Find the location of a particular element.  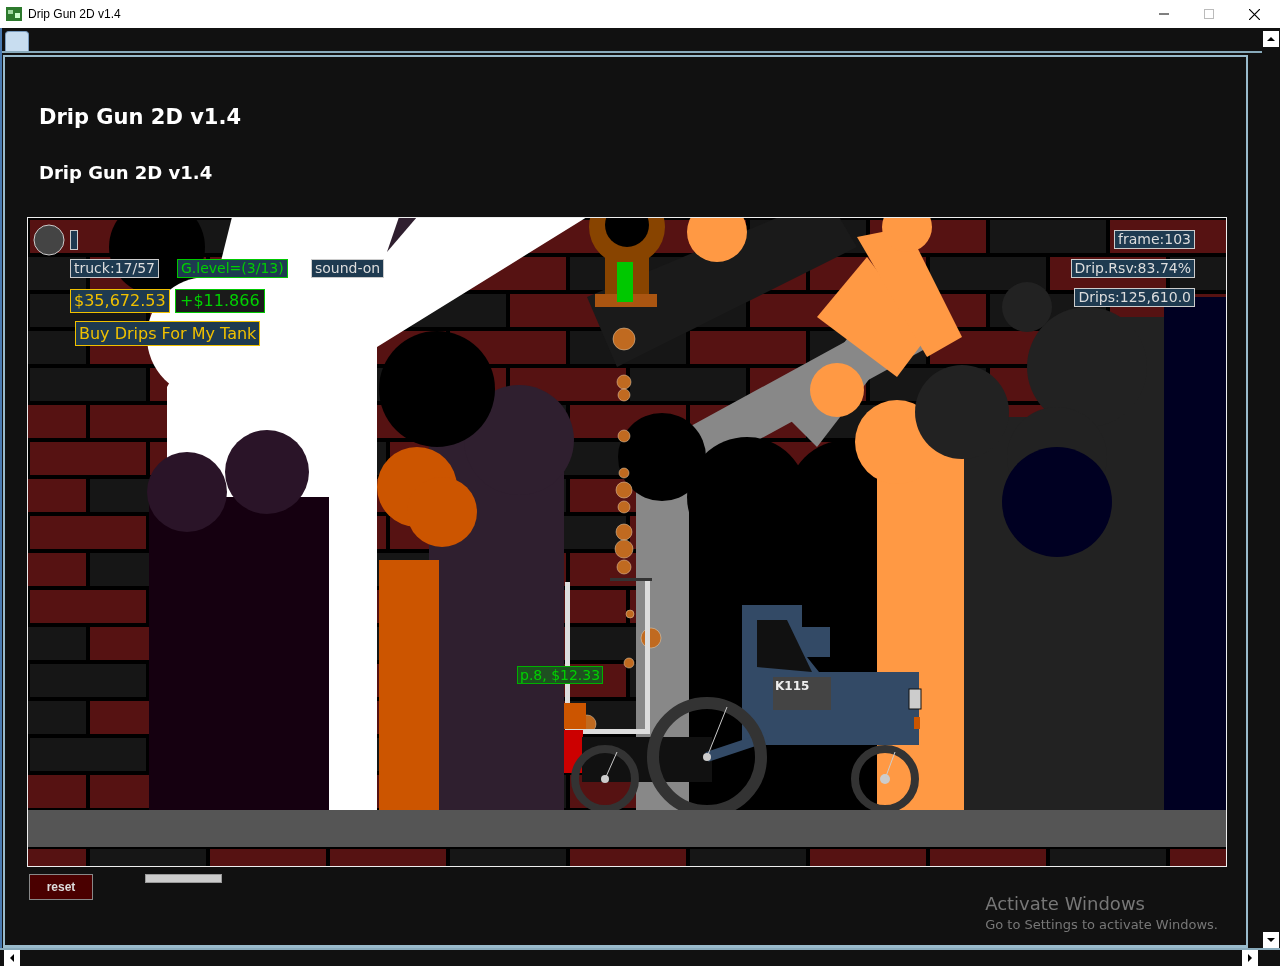

hud-label: frame:103 is located at coordinates (1154, 239).